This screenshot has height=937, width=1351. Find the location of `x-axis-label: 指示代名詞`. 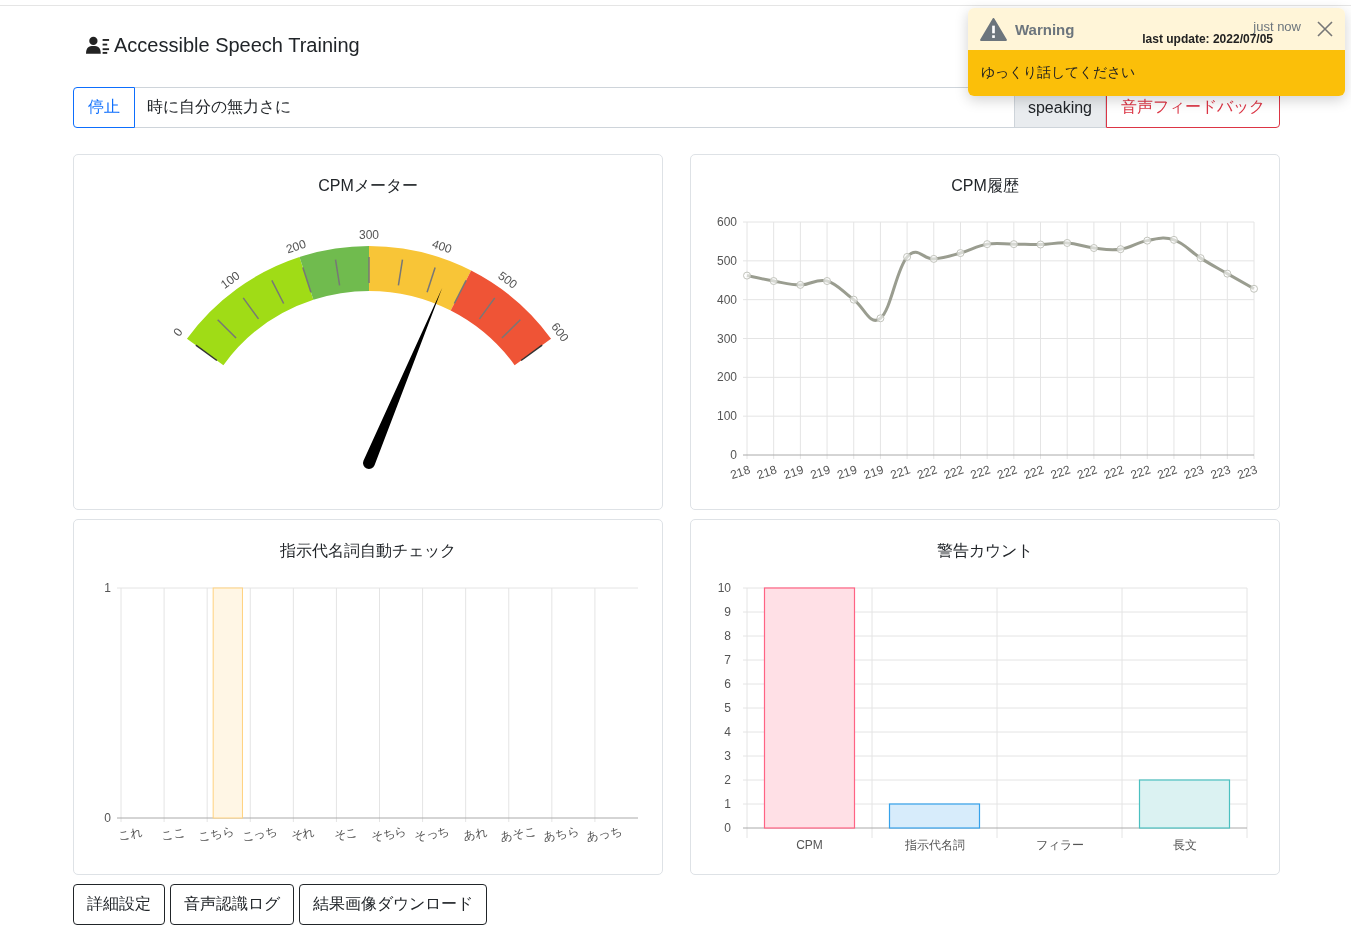

x-axis-label: 指示代名詞 is located at coordinates (934, 845).